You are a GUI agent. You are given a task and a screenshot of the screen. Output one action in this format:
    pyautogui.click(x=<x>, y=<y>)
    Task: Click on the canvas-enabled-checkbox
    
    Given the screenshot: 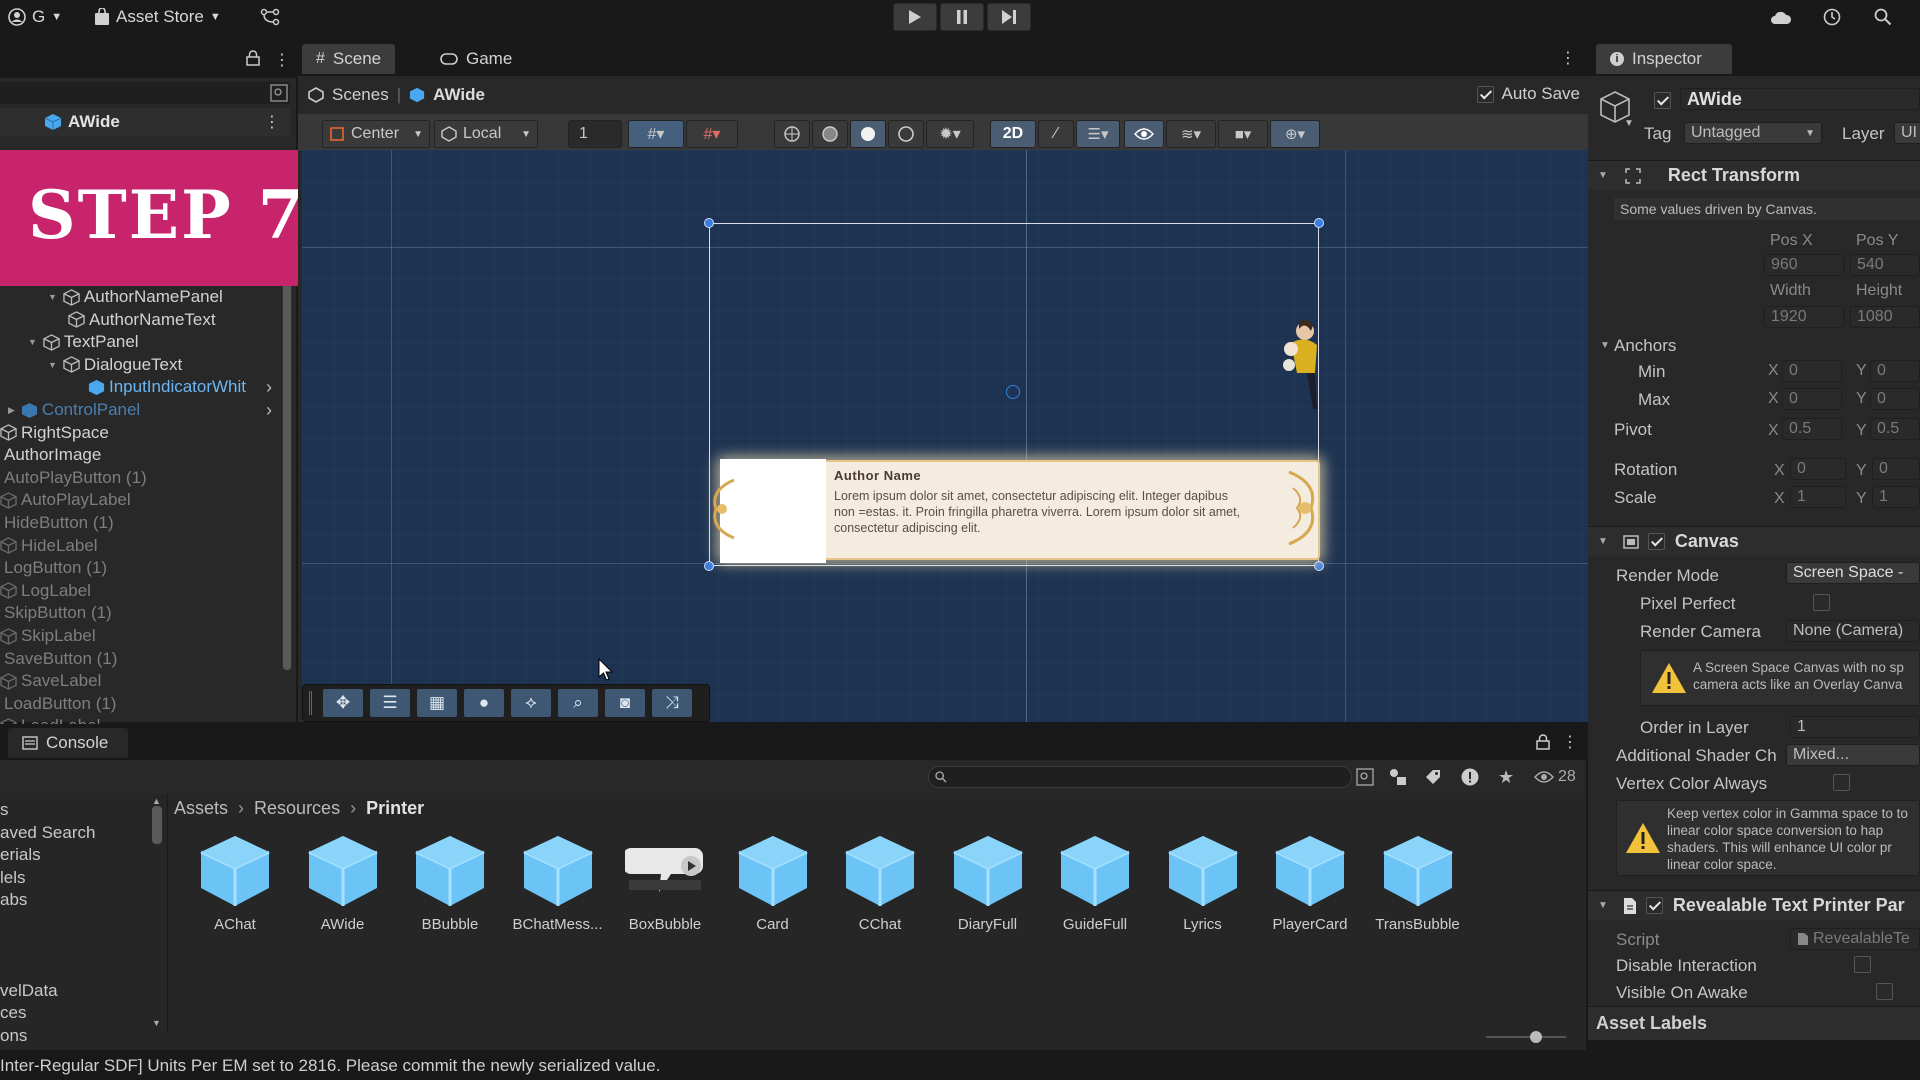 What is the action you would take?
    pyautogui.click(x=1656, y=541)
    